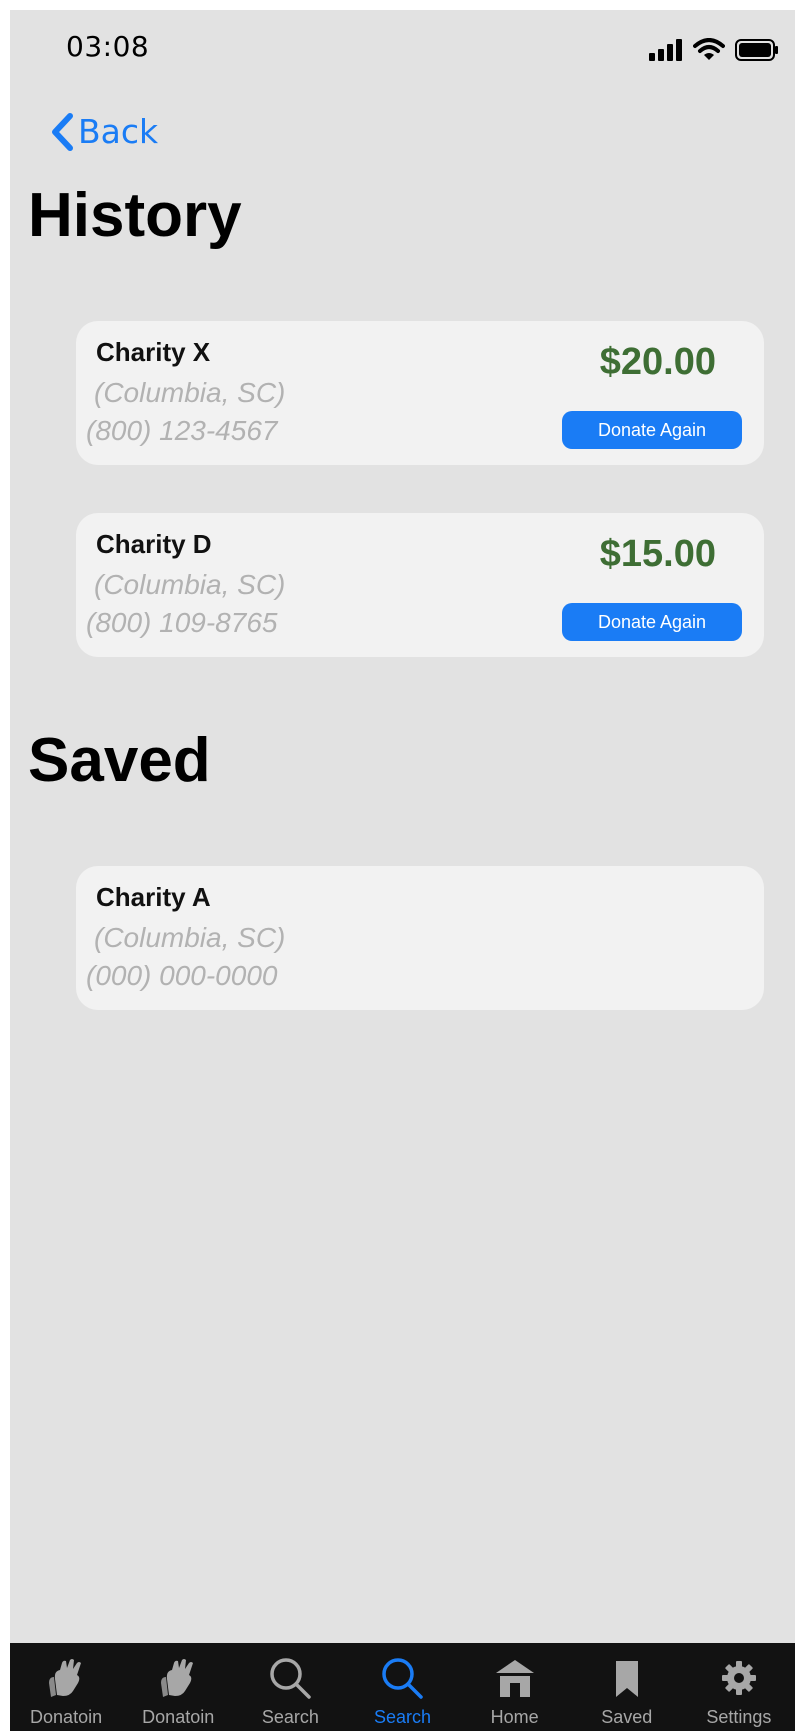 The height and width of the screenshot is (1731, 795). What do you see at coordinates (756, 50) in the screenshot?
I see `battery-icon` at bounding box center [756, 50].